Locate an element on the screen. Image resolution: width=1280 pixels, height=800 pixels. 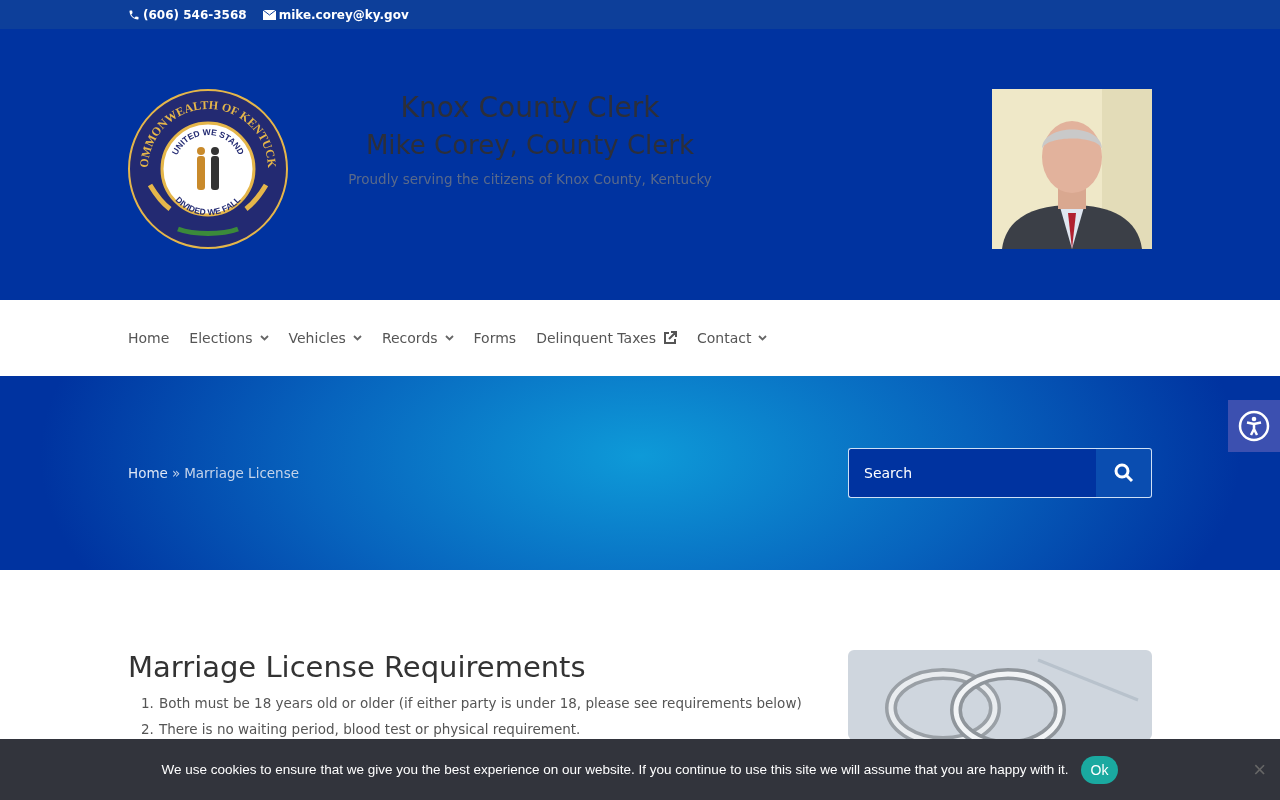
accessibility-button is located at coordinates (1254, 426).